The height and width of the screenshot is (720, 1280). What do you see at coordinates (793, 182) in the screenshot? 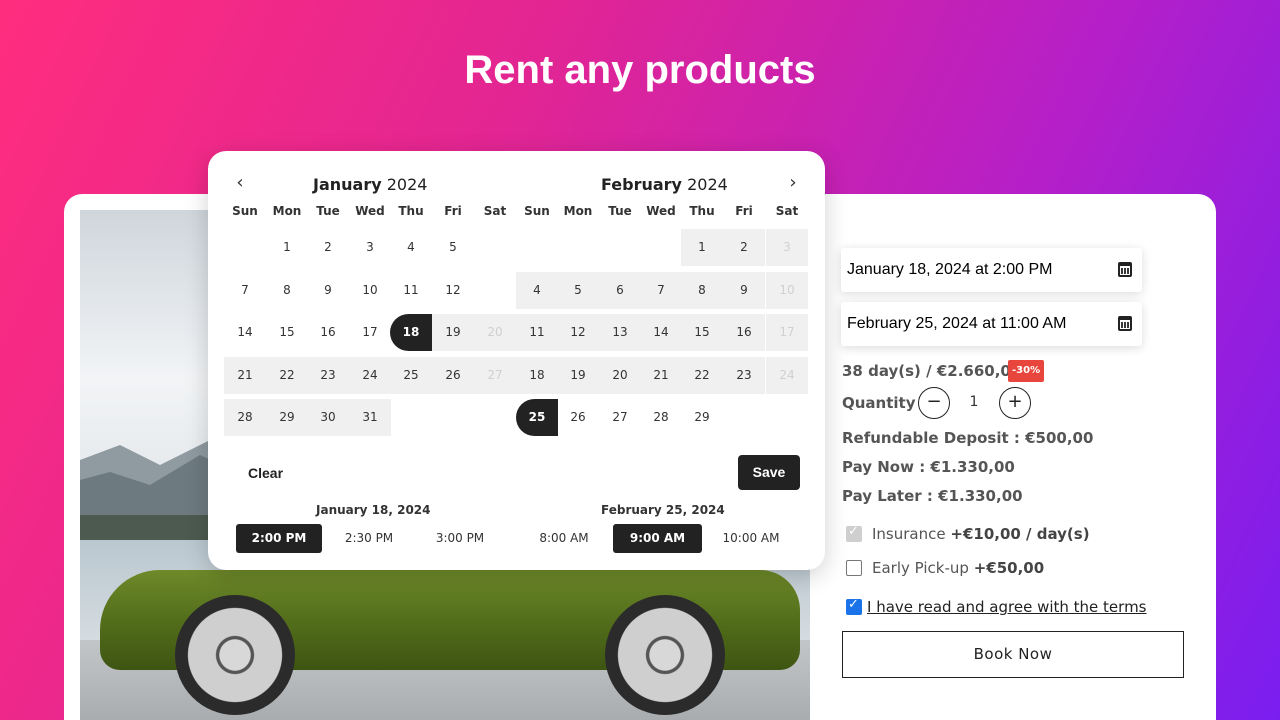
I see `chevron-right-icon: ›` at bounding box center [793, 182].